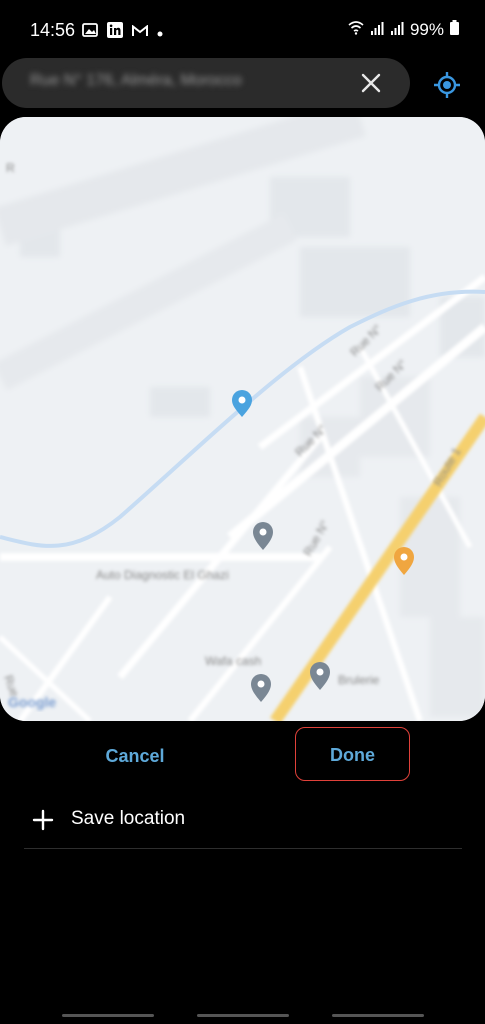 The width and height of the screenshot is (485, 1024). I want to click on plus-icon, so click(43, 820).